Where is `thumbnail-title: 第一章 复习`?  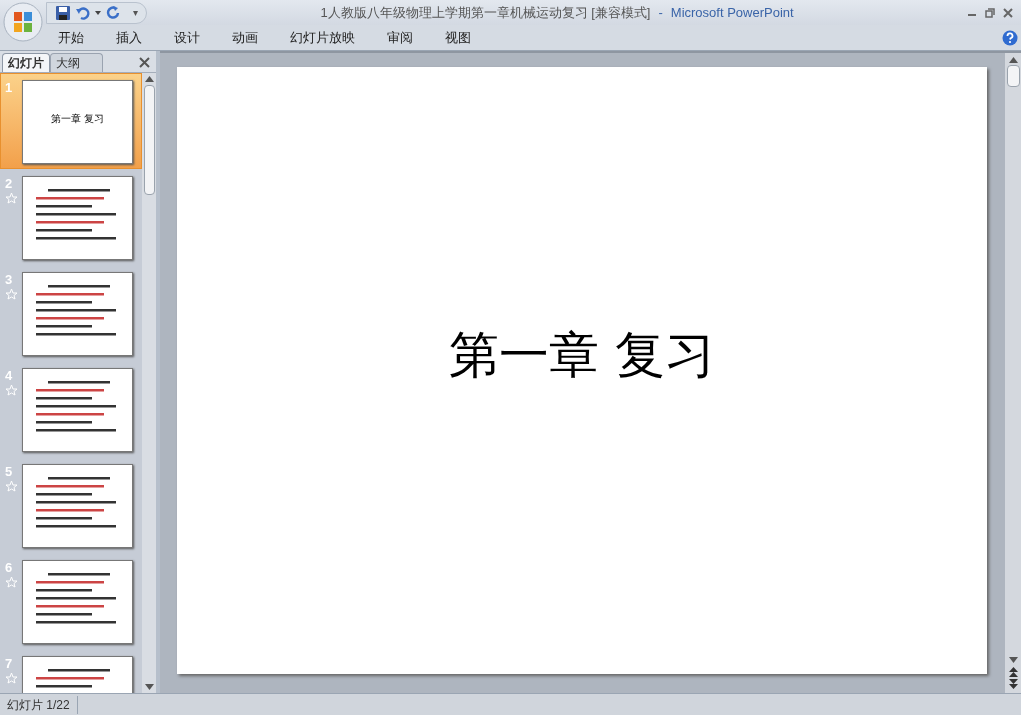 thumbnail-title: 第一章 复习 is located at coordinates (77, 118).